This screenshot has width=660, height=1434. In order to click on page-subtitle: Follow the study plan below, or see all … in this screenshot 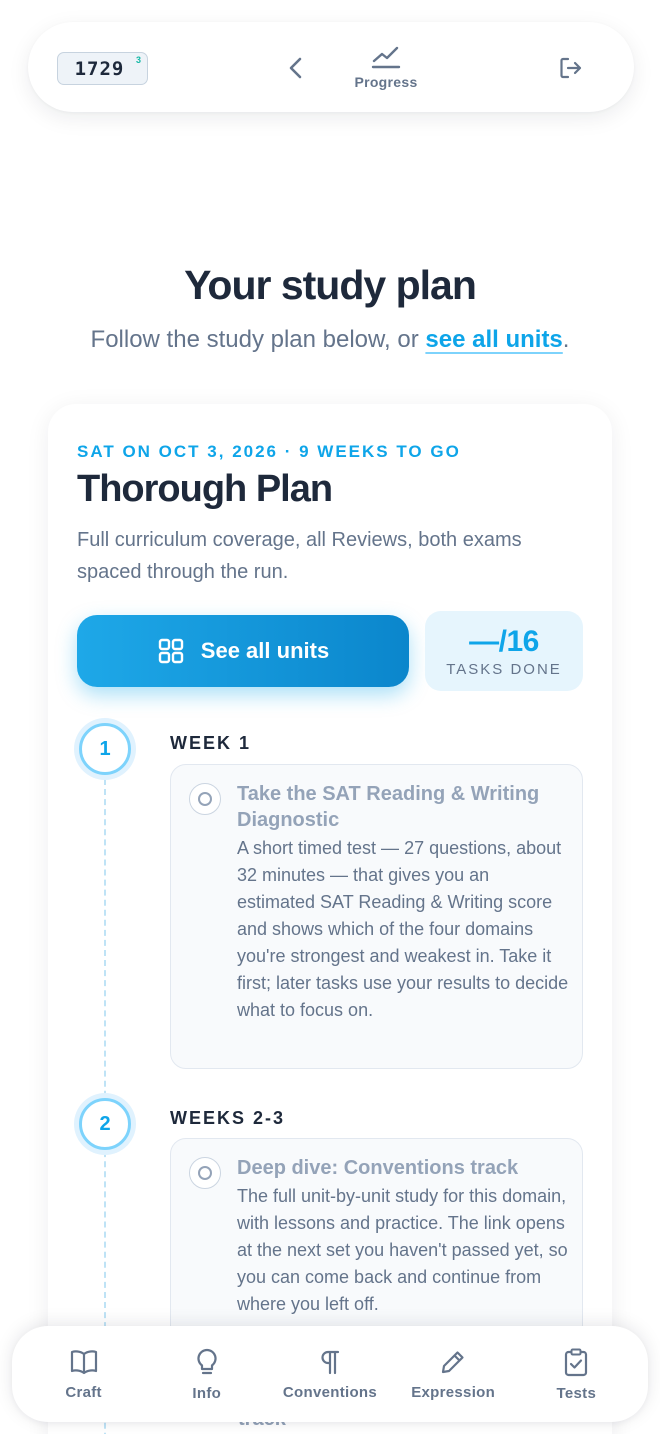, I will do `click(330, 340)`.